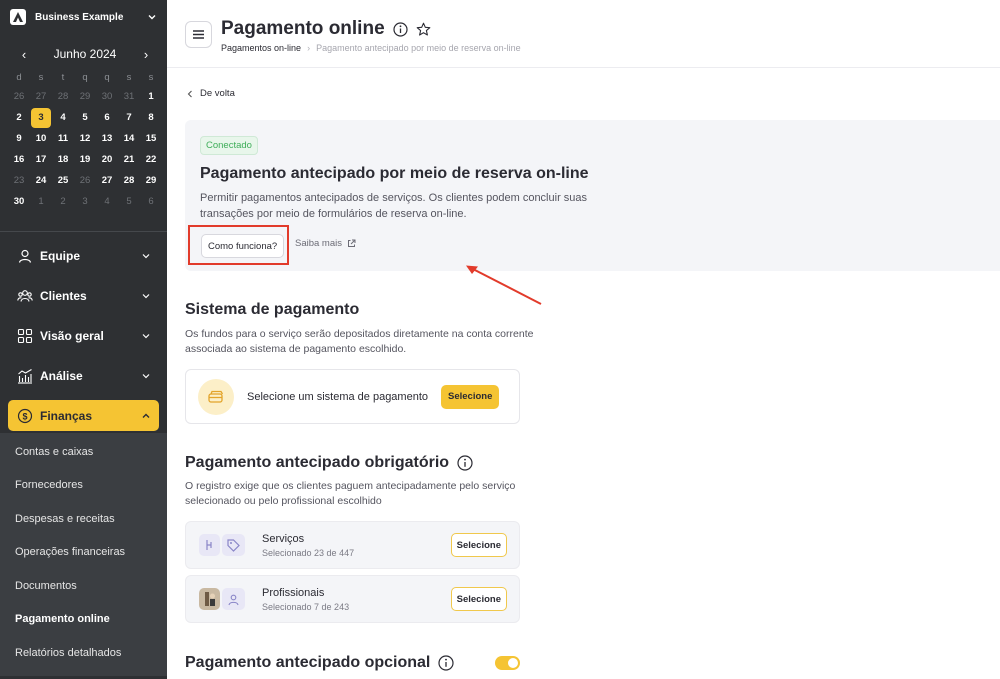  I want to click on calendar-day: 17, so click(41, 159).